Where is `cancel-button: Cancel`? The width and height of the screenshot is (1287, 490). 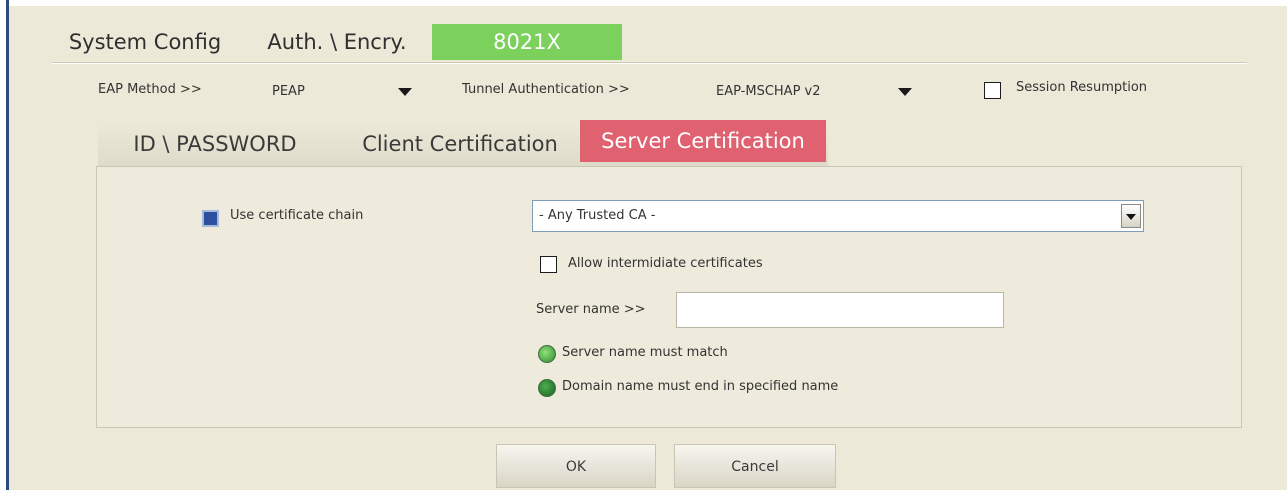
cancel-button: Cancel is located at coordinates (755, 466).